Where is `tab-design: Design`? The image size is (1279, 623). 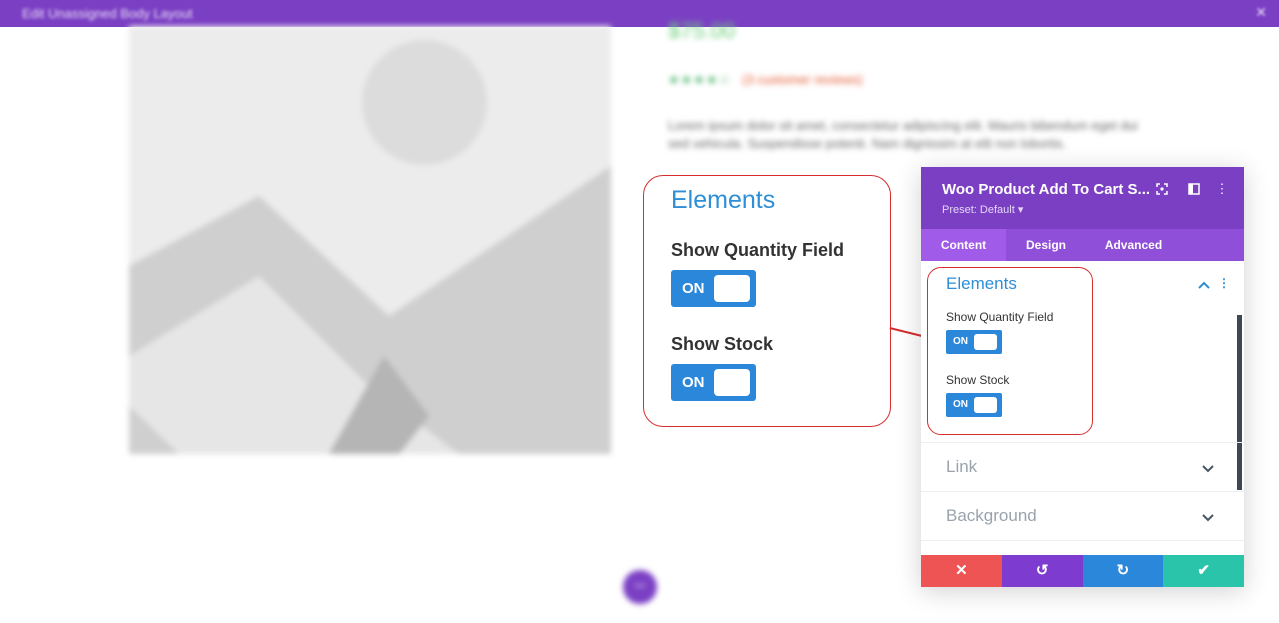 tab-design: Design is located at coordinates (1046, 245).